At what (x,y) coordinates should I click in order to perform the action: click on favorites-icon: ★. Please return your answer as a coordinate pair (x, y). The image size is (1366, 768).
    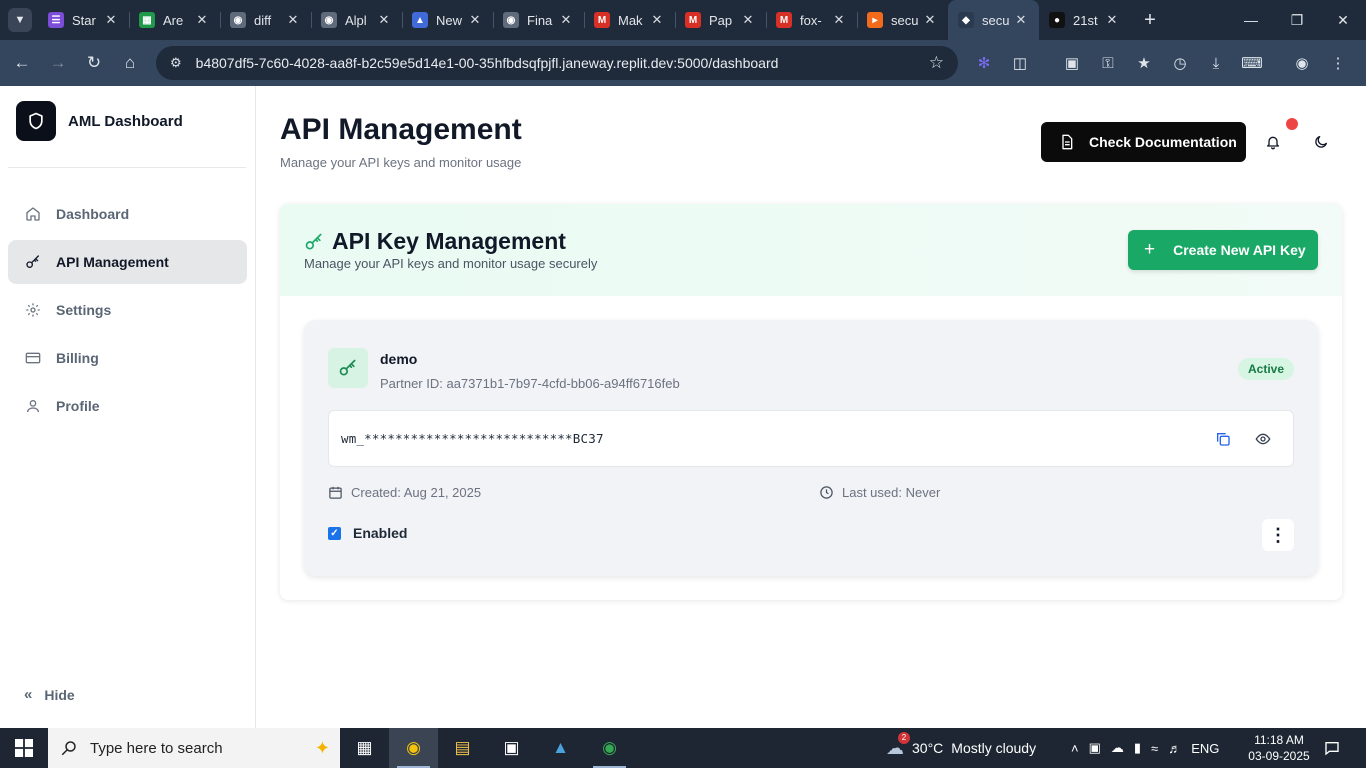
    Looking at the image, I should click on (1144, 63).